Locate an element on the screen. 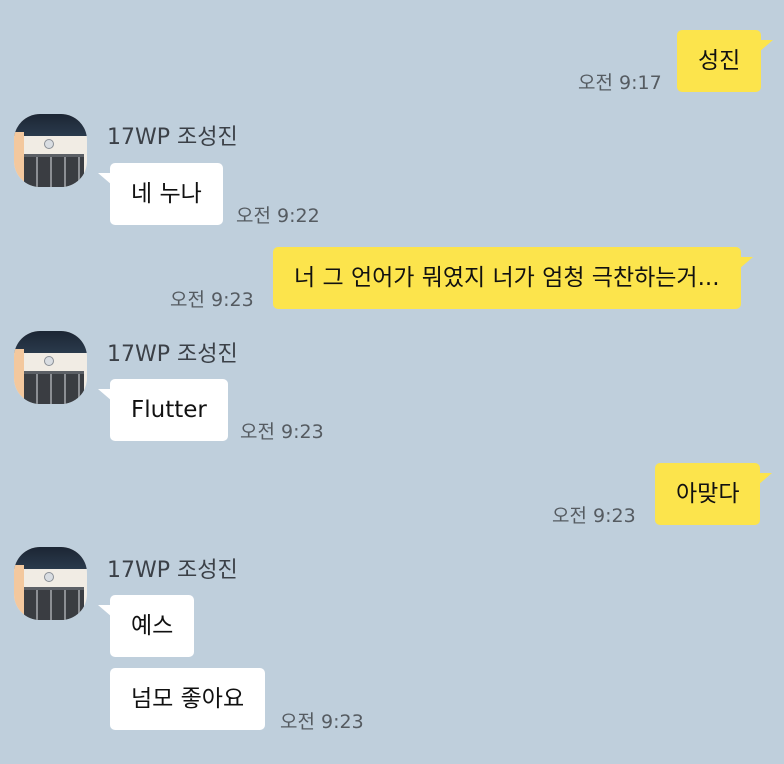 The height and width of the screenshot is (764, 784). their-message-bubble: 넘모 좋아요 is located at coordinates (188, 699).